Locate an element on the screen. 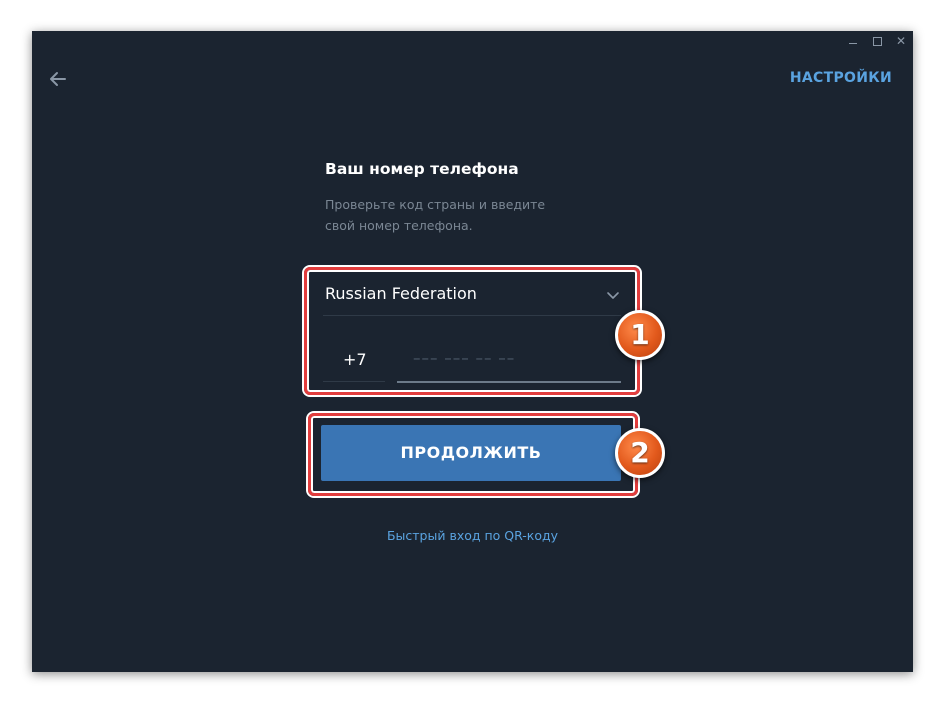  country-code-value: +7 is located at coordinates (355, 359).